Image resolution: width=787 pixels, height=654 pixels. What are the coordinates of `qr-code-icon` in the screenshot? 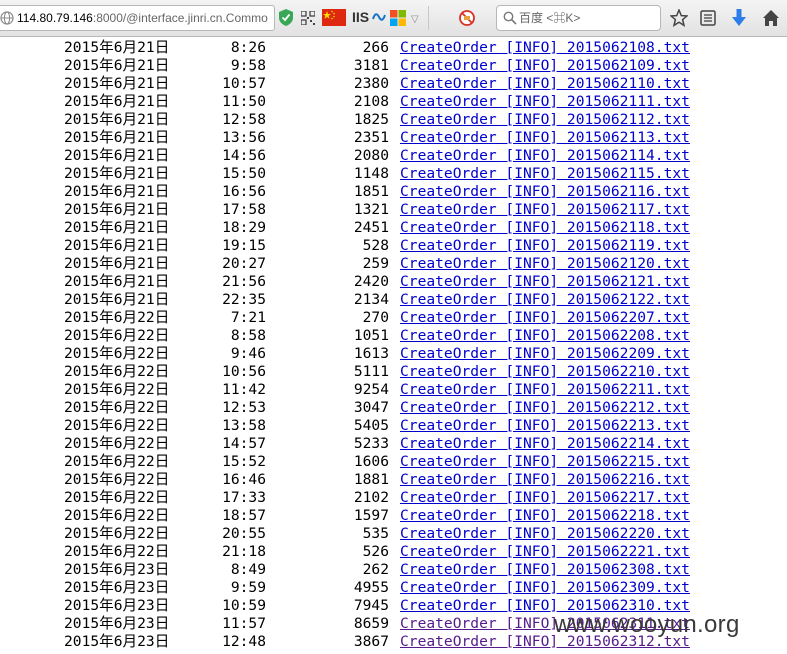 It's located at (308, 18).